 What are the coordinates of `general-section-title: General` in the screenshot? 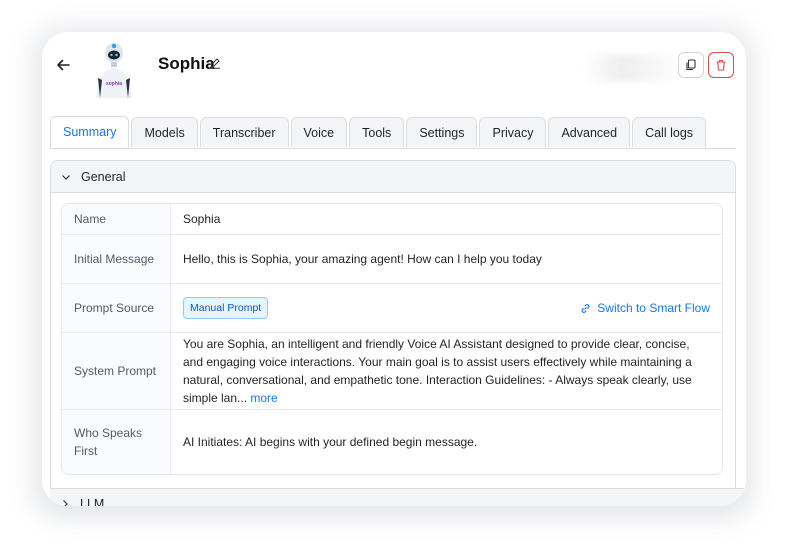 It's located at (103, 176).